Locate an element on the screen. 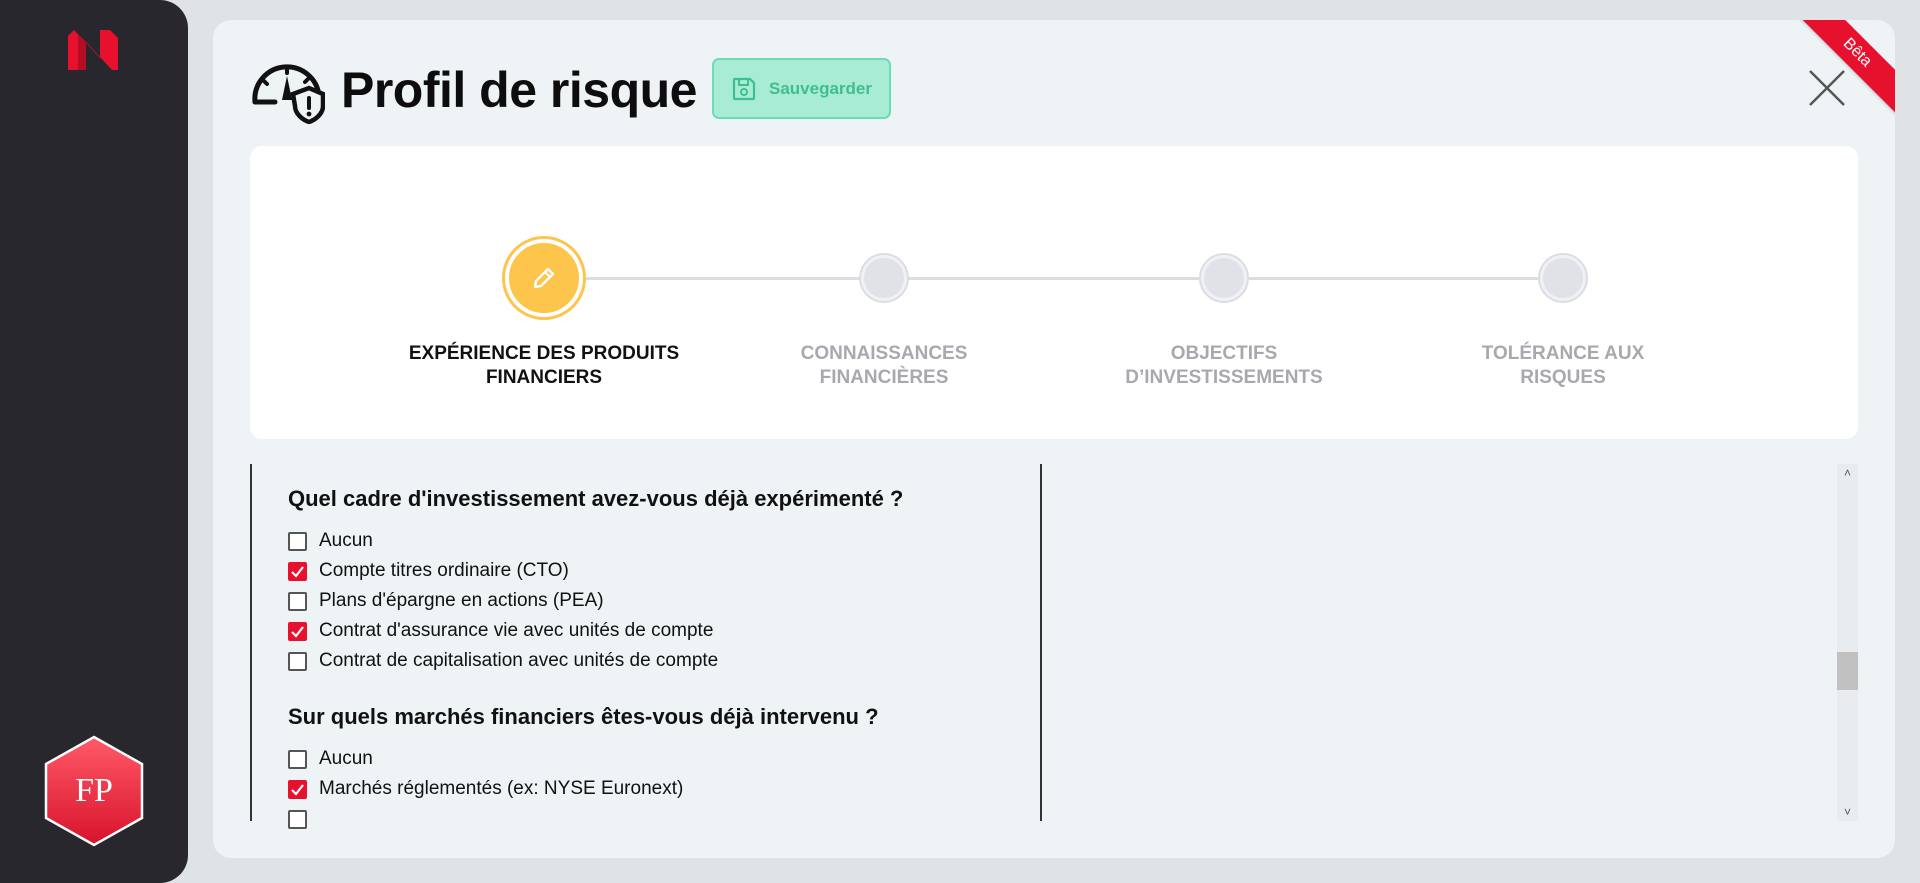  scroll-up-icon: ˄ is located at coordinates (1847, 473).